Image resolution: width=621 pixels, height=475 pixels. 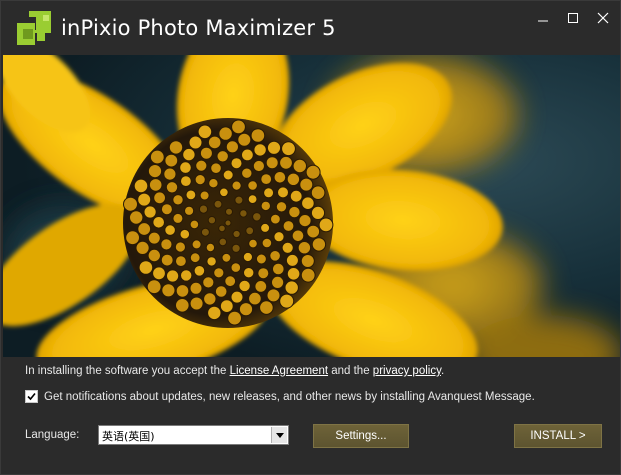 I want to click on window-title: inPixio Photo Maximizer 5, so click(x=198, y=28).